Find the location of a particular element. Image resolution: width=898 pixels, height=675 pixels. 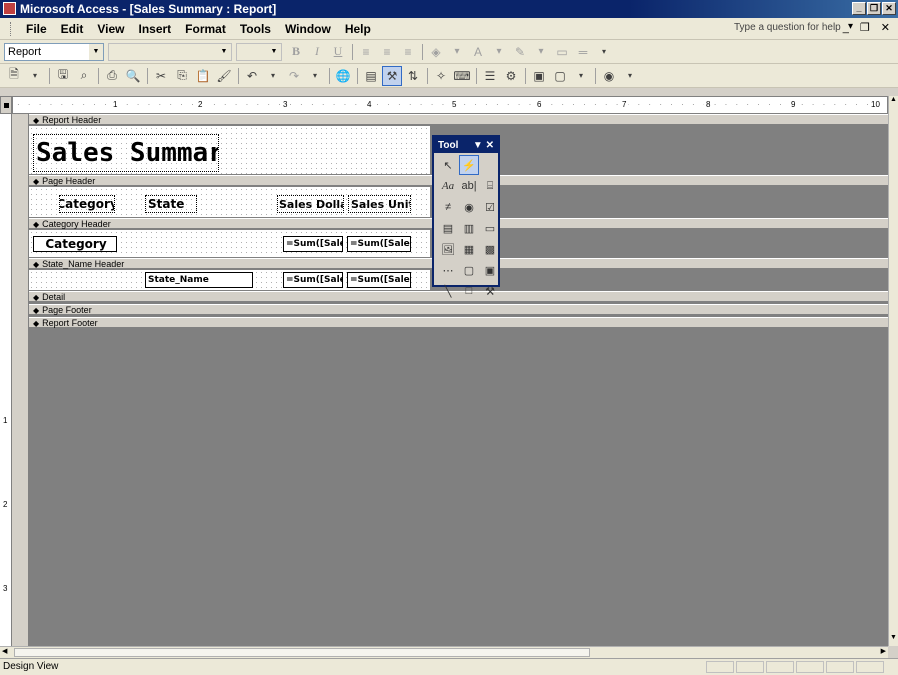

report-header-body: Sales Summary is located at coordinates (229, 150).